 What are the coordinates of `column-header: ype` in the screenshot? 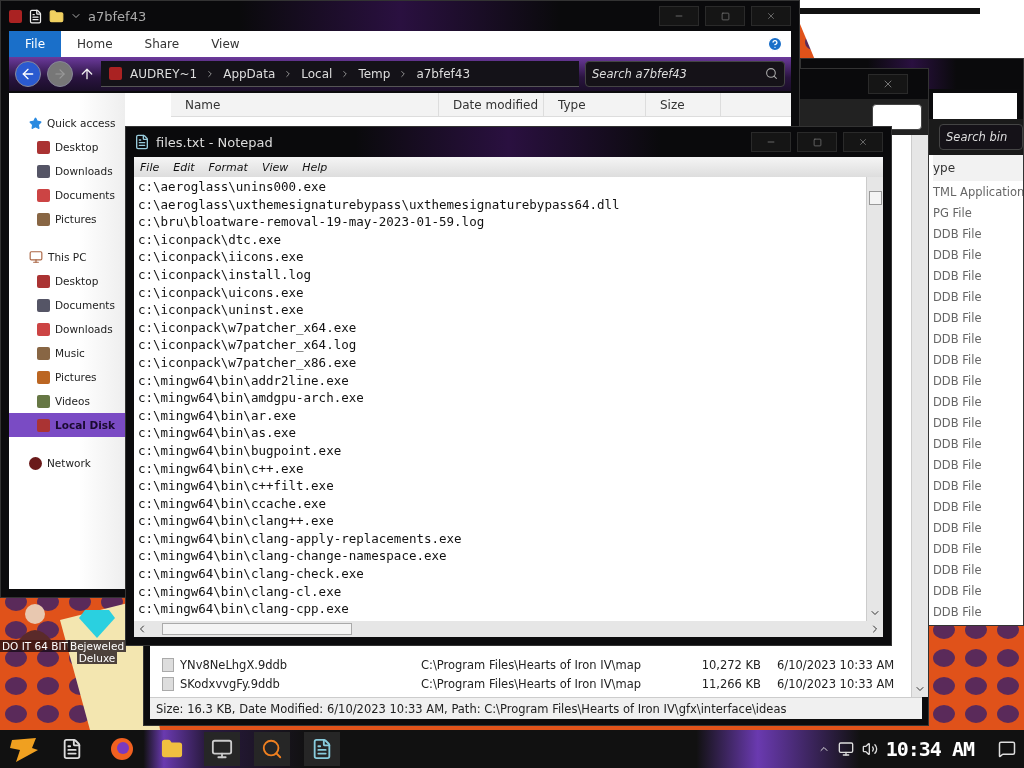 It's located at (978, 168).